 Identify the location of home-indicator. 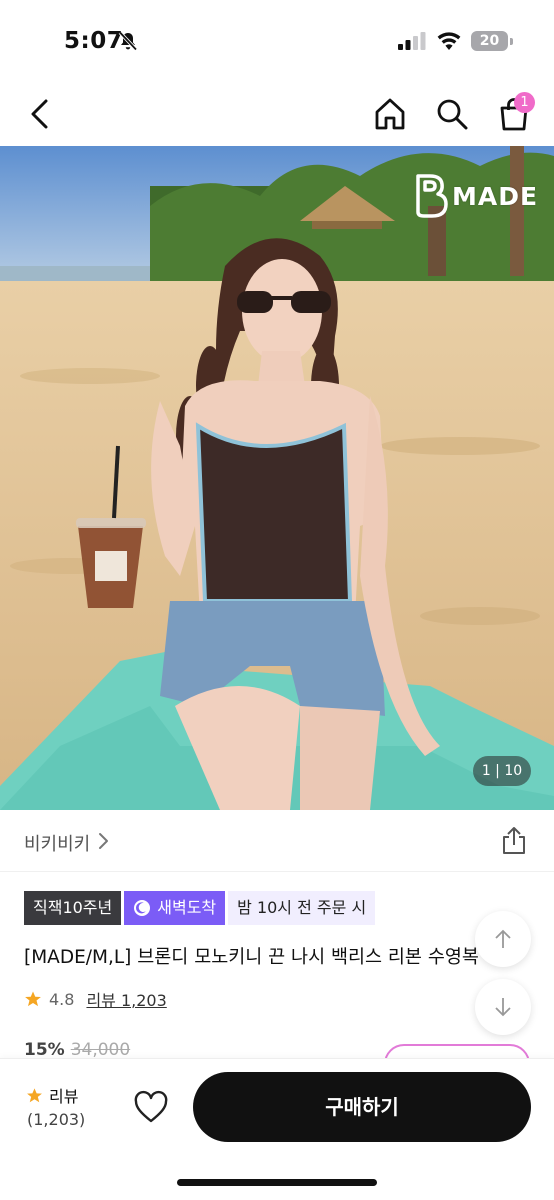
(277, 1182).